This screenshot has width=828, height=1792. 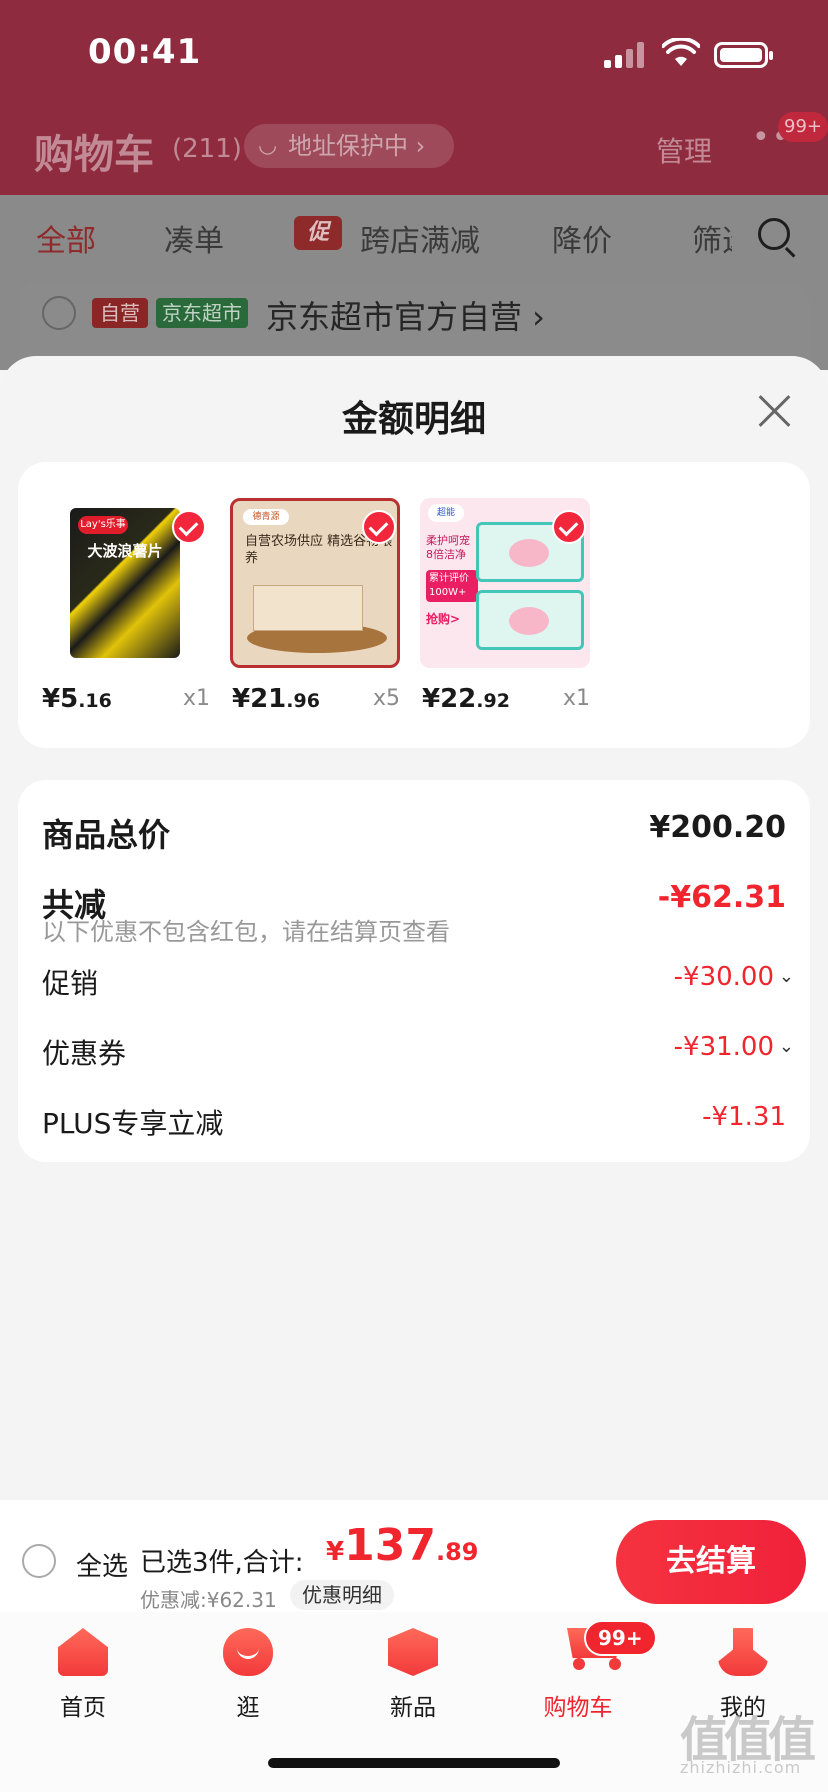 I want to click on tab-cart-label: 购物车, so click(x=578, y=1708).